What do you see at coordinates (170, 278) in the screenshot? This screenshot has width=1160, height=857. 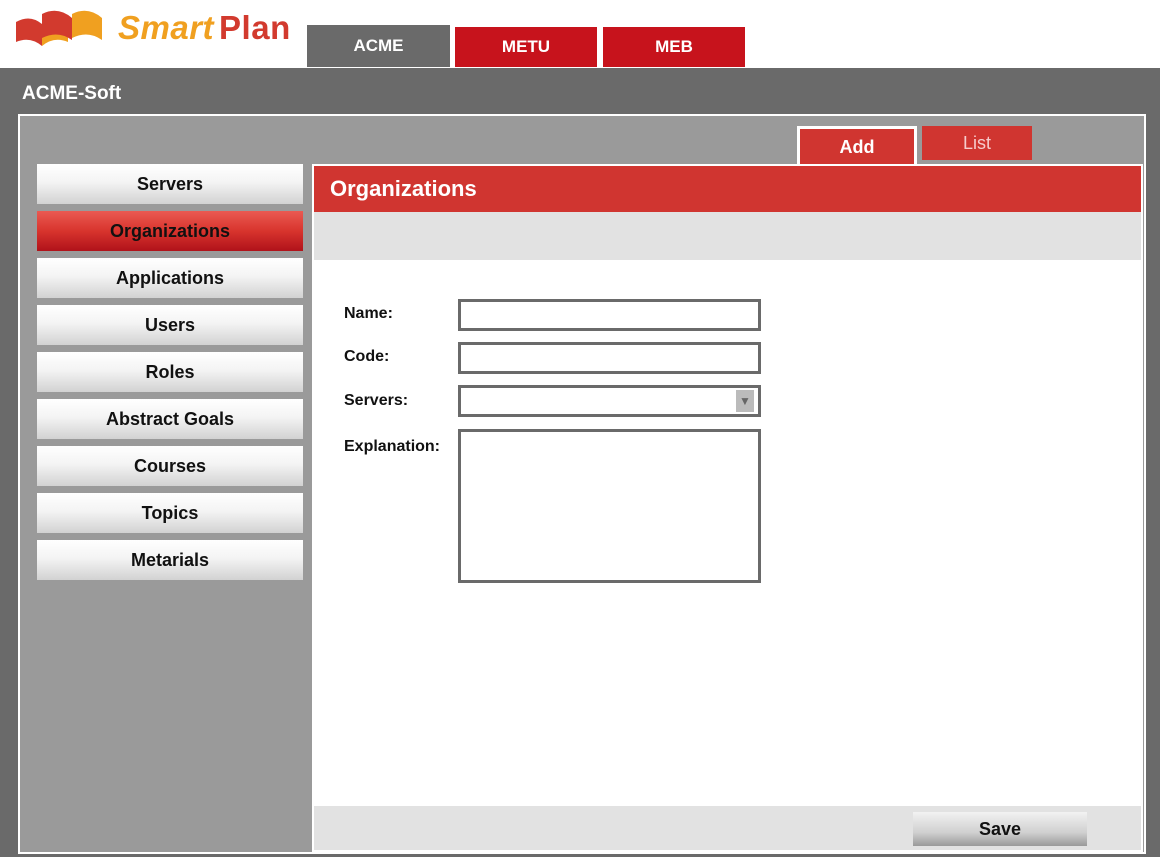 I see `sidebar-item-applications: Applications` at bounding box center [170, 278].